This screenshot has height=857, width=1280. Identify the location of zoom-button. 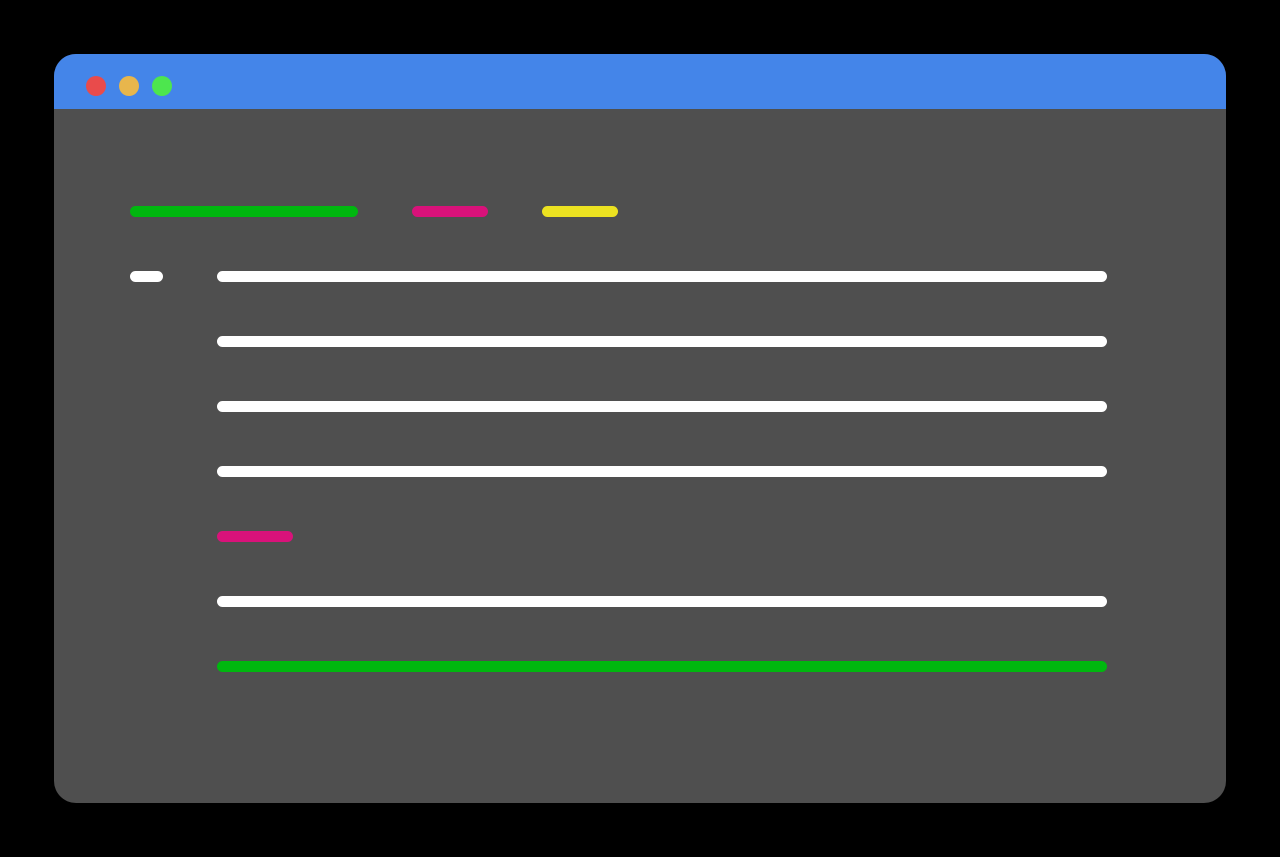
(162, 86).